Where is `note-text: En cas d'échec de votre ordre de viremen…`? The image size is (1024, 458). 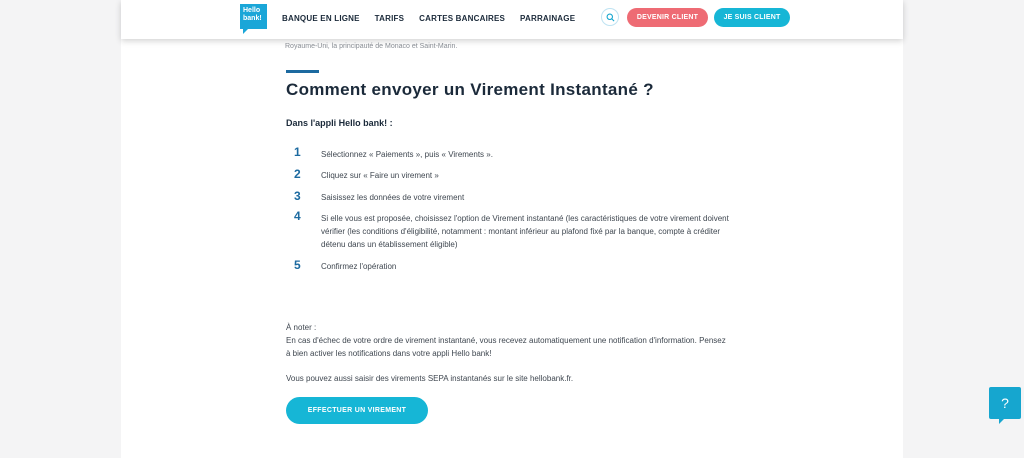 note-text: En cas d'échec de votre ordre de viremen… is located at coordinates (506, 347).